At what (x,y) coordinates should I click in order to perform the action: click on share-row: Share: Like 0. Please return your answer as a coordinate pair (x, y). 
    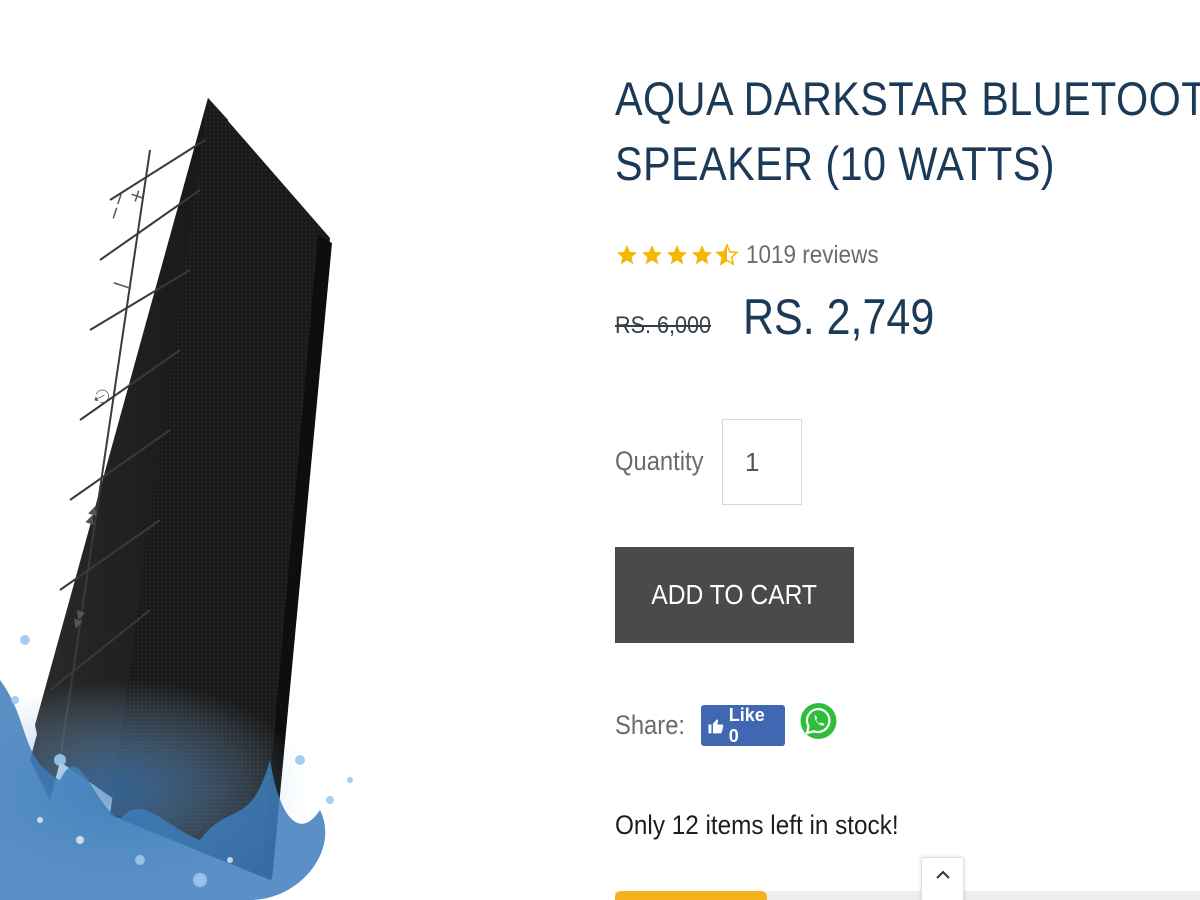
    Looking at the image, I should click on (765, 725).